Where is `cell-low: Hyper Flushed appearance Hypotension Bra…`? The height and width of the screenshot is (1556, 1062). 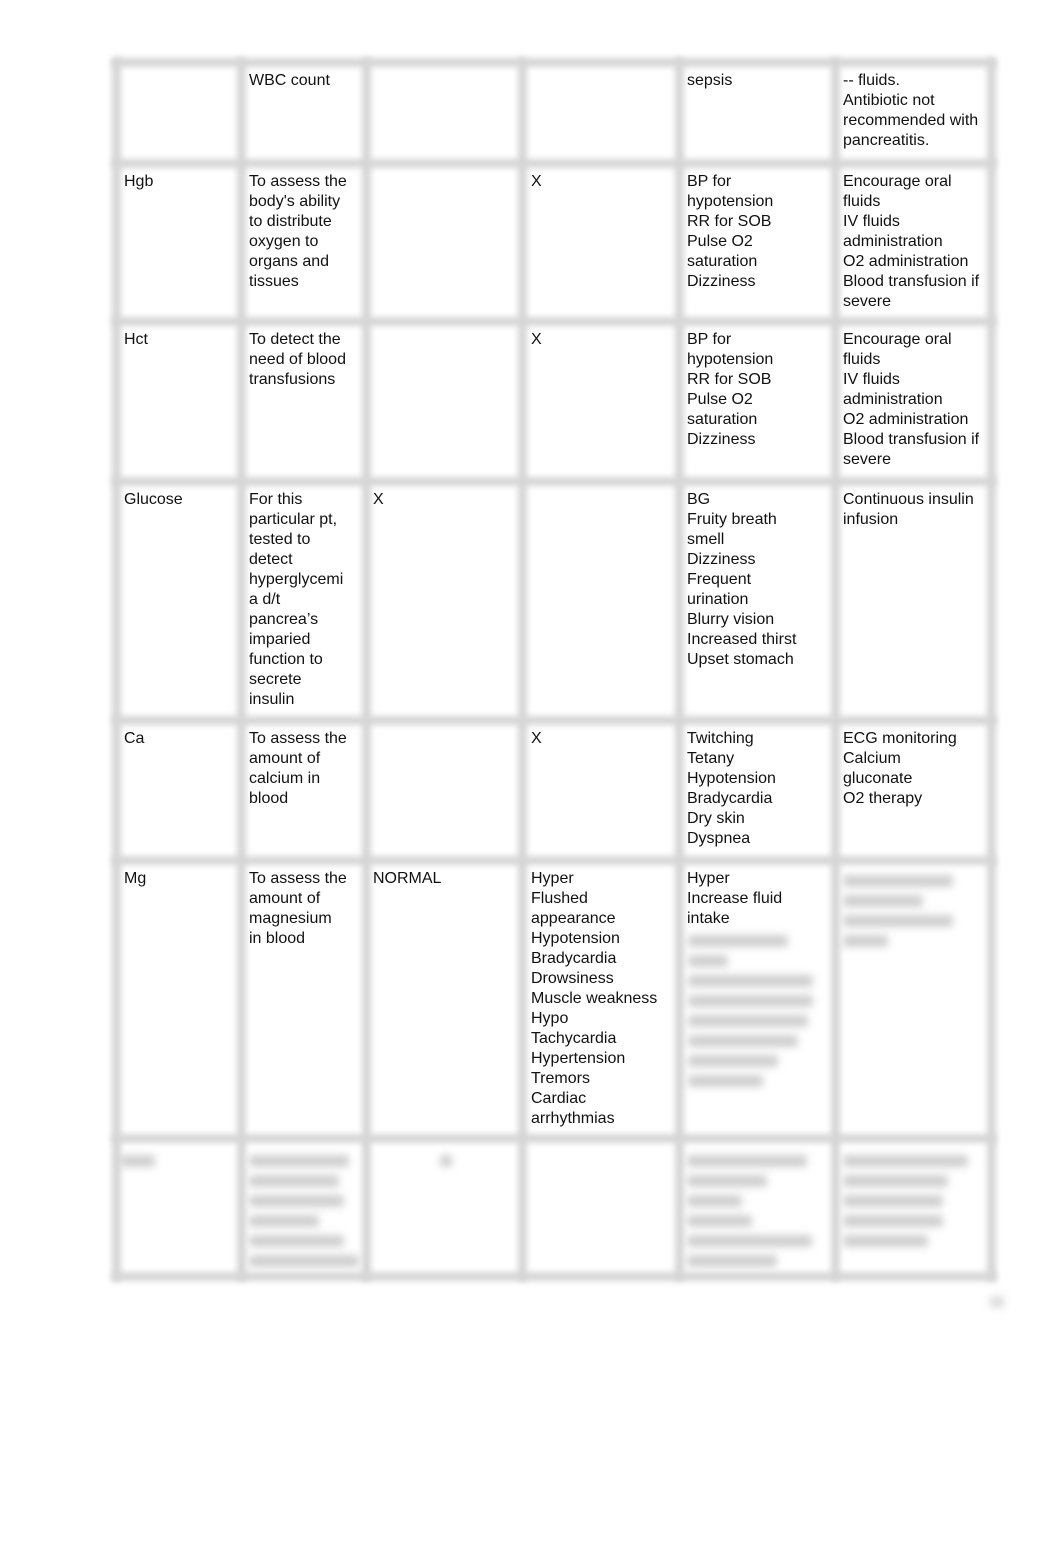 cell-low: Hyper Flushed appearance Hypotension Bra… is located at coordinates (594, 998).